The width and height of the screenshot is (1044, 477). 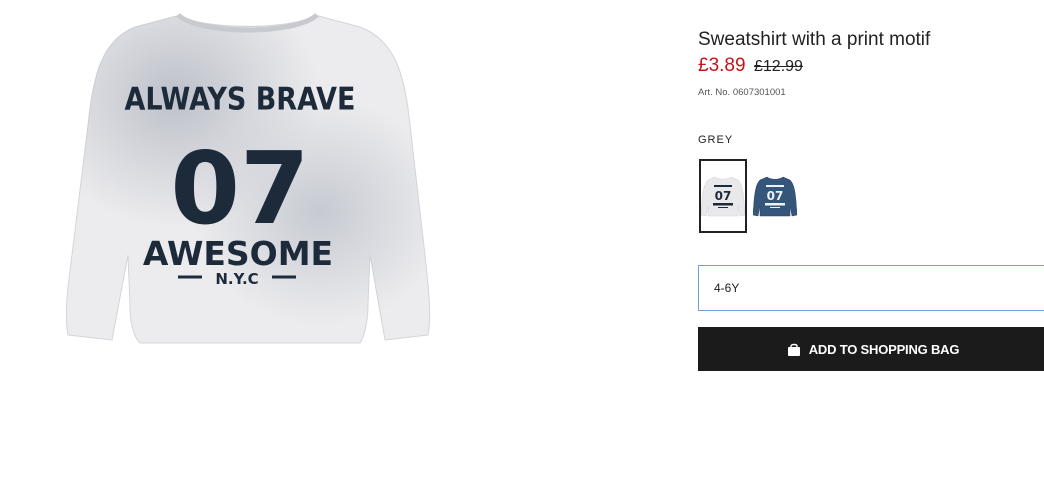 I want to click on print-line-1: ALWAYS BRAVE, so click(x=240, y=99).